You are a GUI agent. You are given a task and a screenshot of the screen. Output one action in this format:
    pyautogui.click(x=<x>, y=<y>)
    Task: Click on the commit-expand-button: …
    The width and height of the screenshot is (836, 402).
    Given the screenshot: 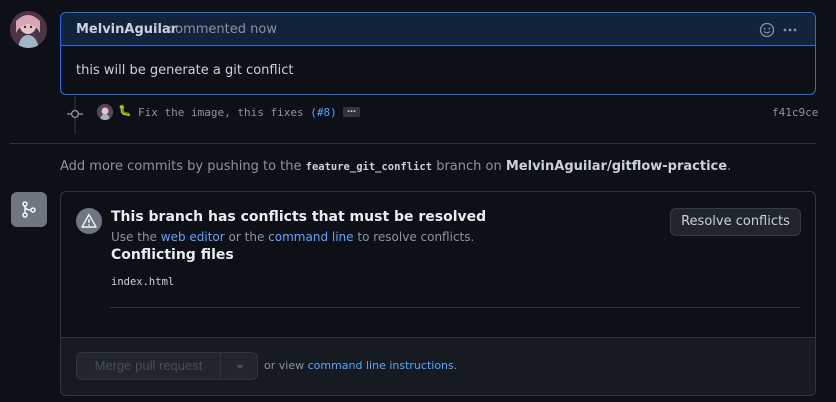 What is the action you would take?
    pyautogui.click(x=351, y=111)
    